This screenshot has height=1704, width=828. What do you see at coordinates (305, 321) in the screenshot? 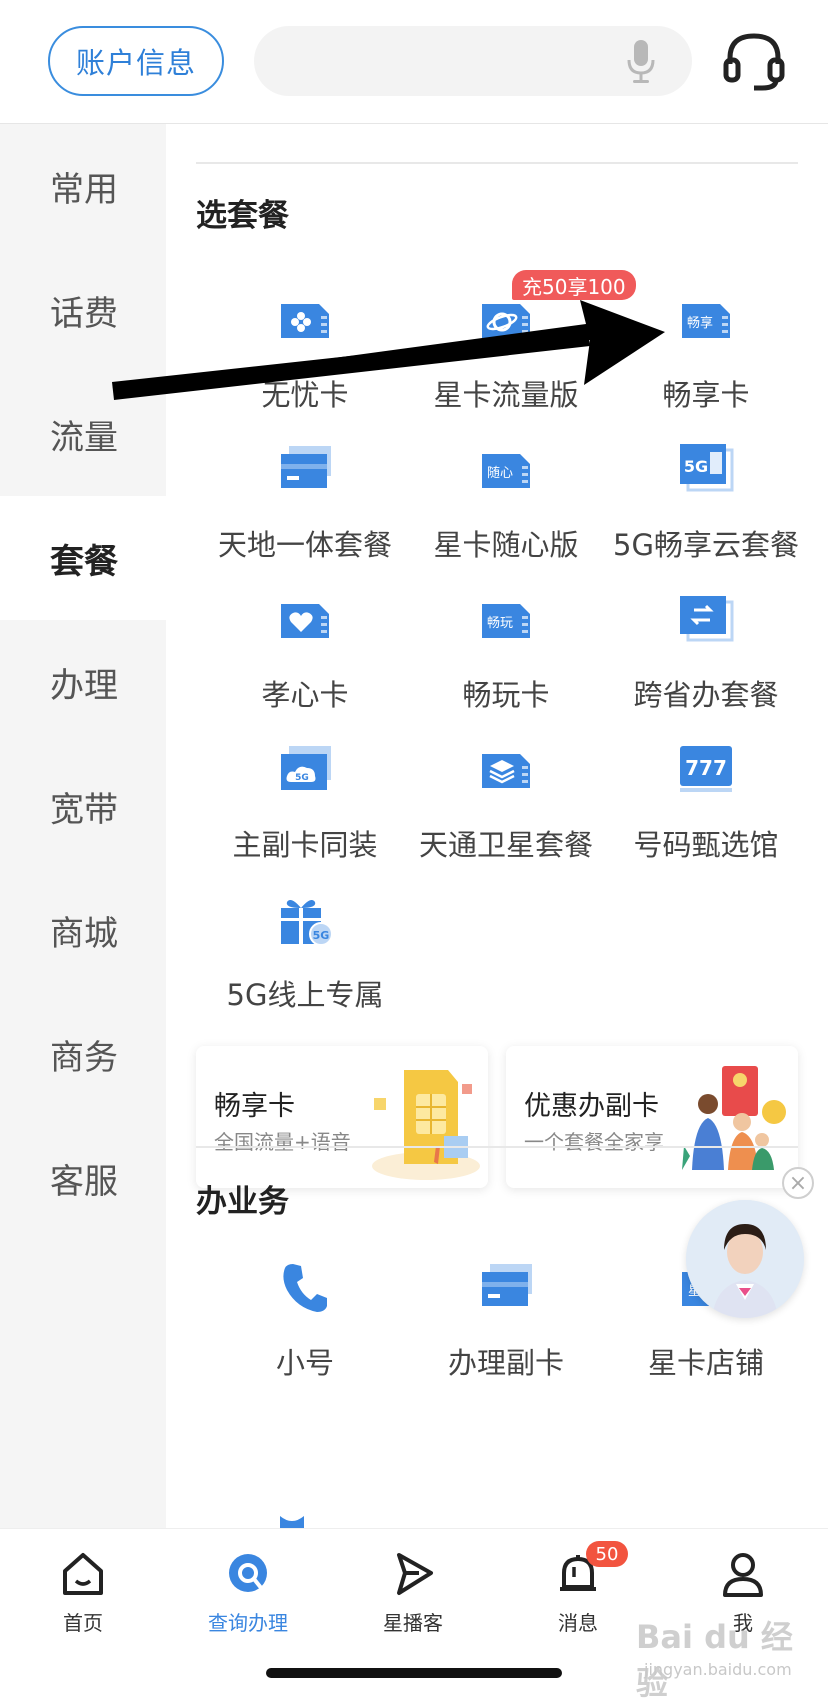
I see `gamepad-card-icon` at bounding box center [305, 321].